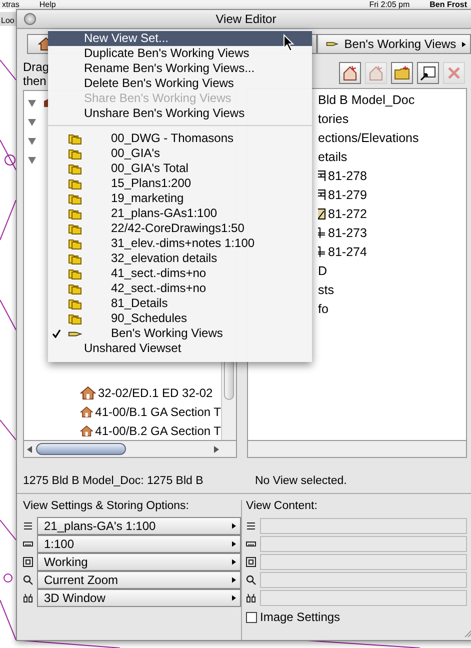  What do you see at coordinates (180, 273) in the screenshot?
I see `menu-item: 41_sect.-dims+no` at bounding box center [180, 273].